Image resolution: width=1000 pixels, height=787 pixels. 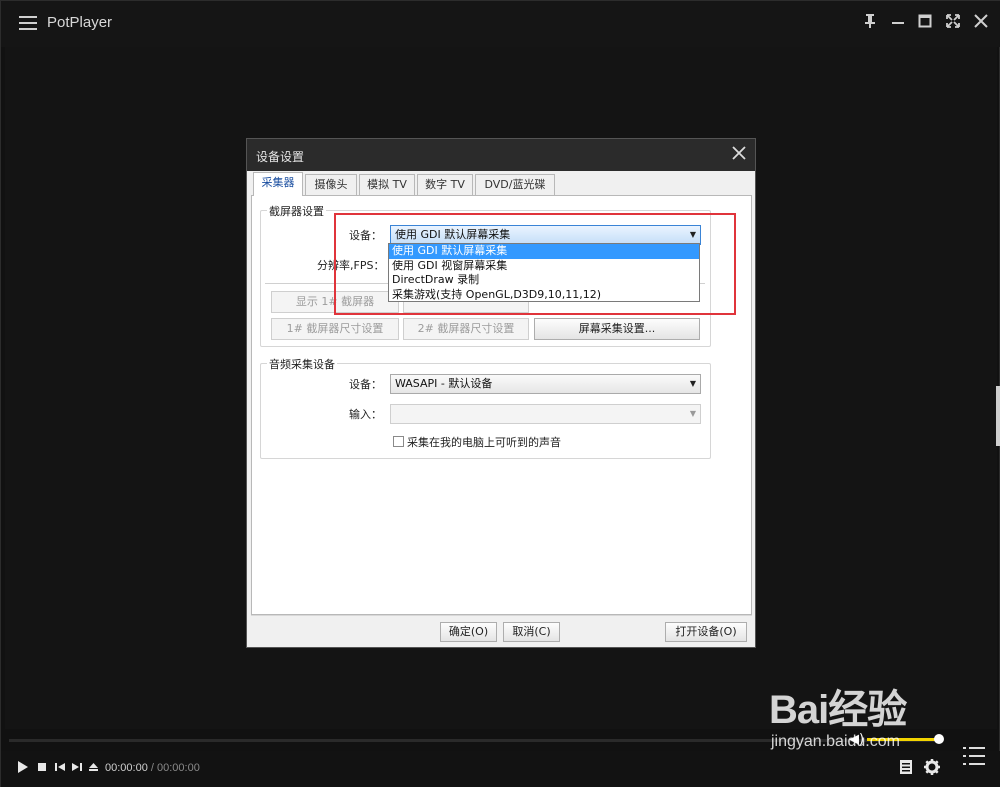 What do you see at coordinates (739, 155) in the screenshot?
I see `dialog-close-icon` at bounding box center [739, 155].